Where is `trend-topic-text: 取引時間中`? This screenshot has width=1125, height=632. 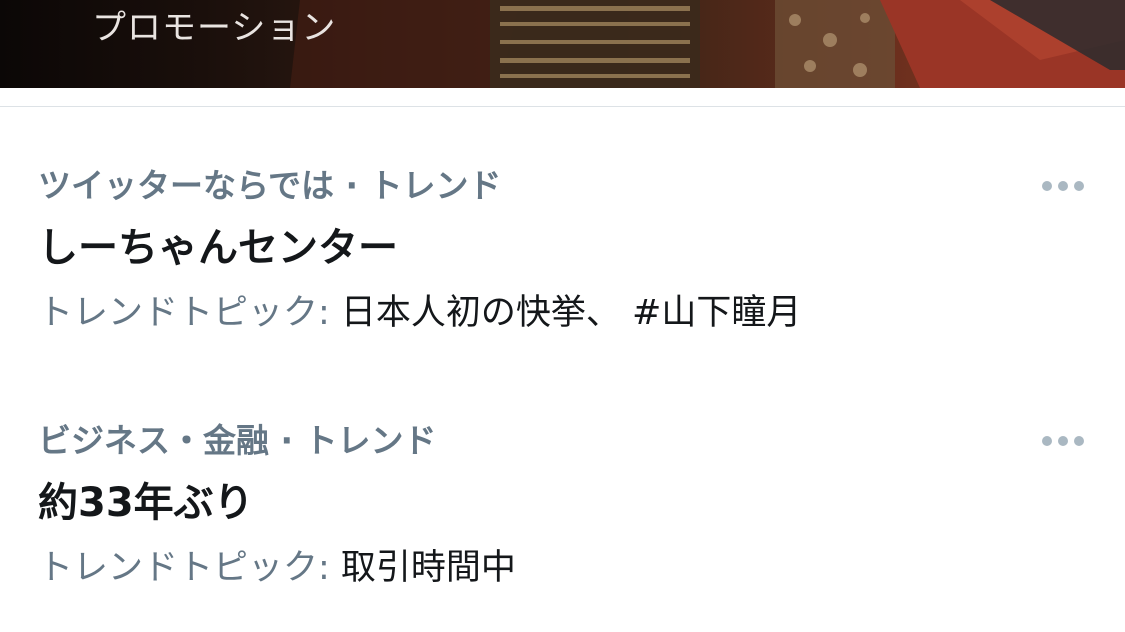 trend-topic-text: 取引時間中 is located at coordinates (422, 568).